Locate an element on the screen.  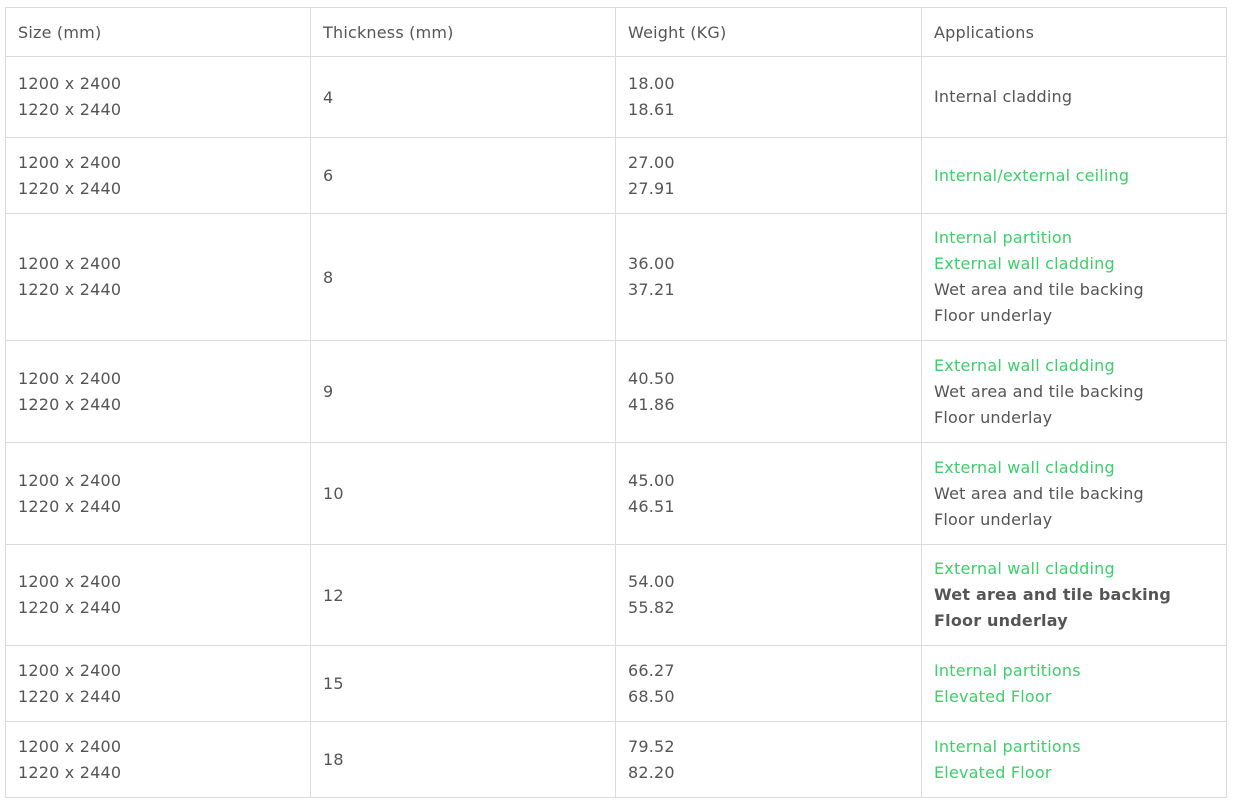
application-link: Internal/external ceiling is located at coordinates (1074, 176).